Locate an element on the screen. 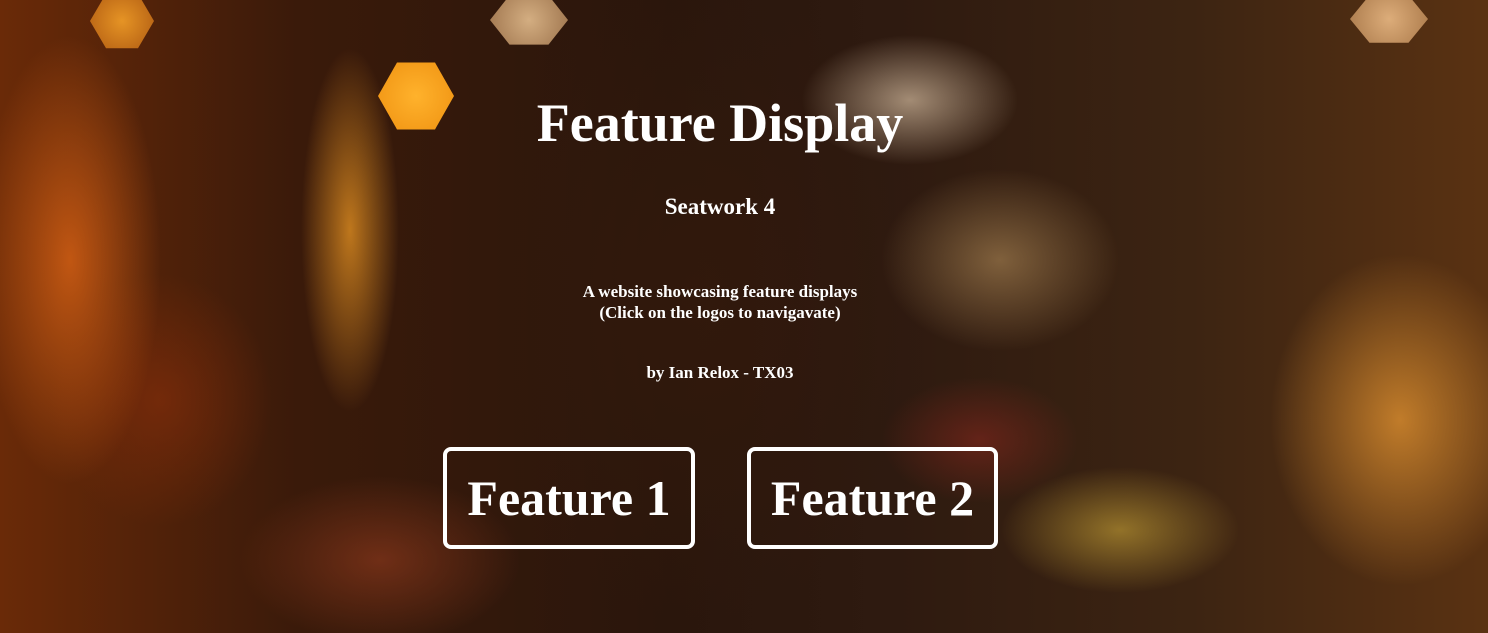  feature-2-button: Feature 2 is located at coordinates (872, 498).